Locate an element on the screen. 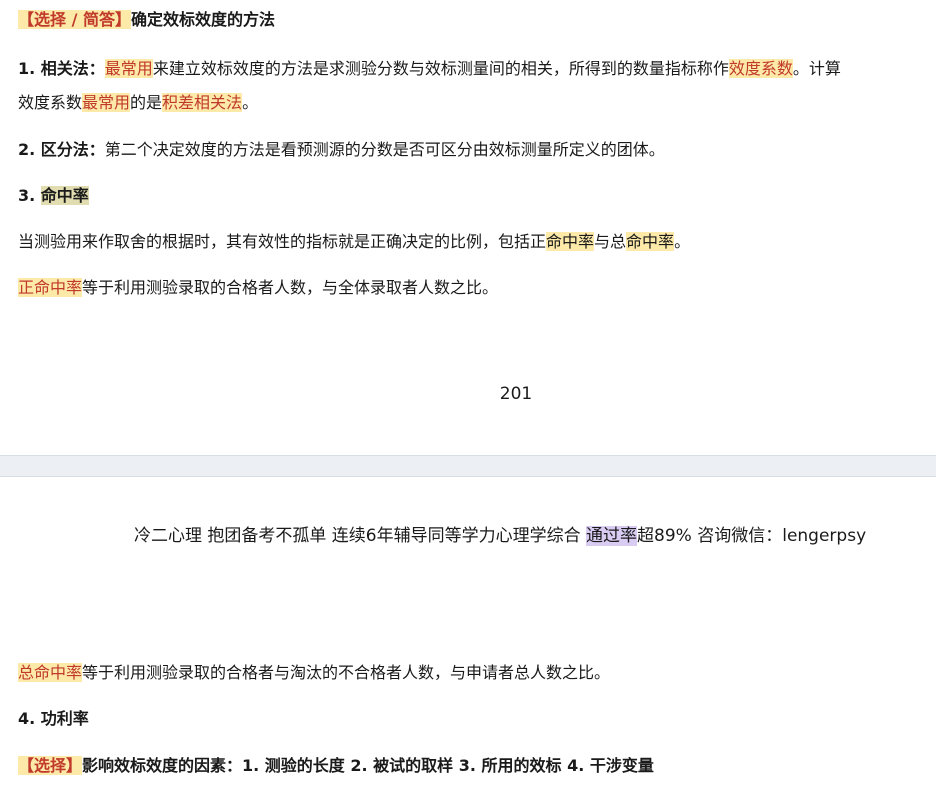 This screenshot has height=799, width=936. section-heading: 【选择 / 简答】确定效标效度的方法 is located at coordinates (146, 20).